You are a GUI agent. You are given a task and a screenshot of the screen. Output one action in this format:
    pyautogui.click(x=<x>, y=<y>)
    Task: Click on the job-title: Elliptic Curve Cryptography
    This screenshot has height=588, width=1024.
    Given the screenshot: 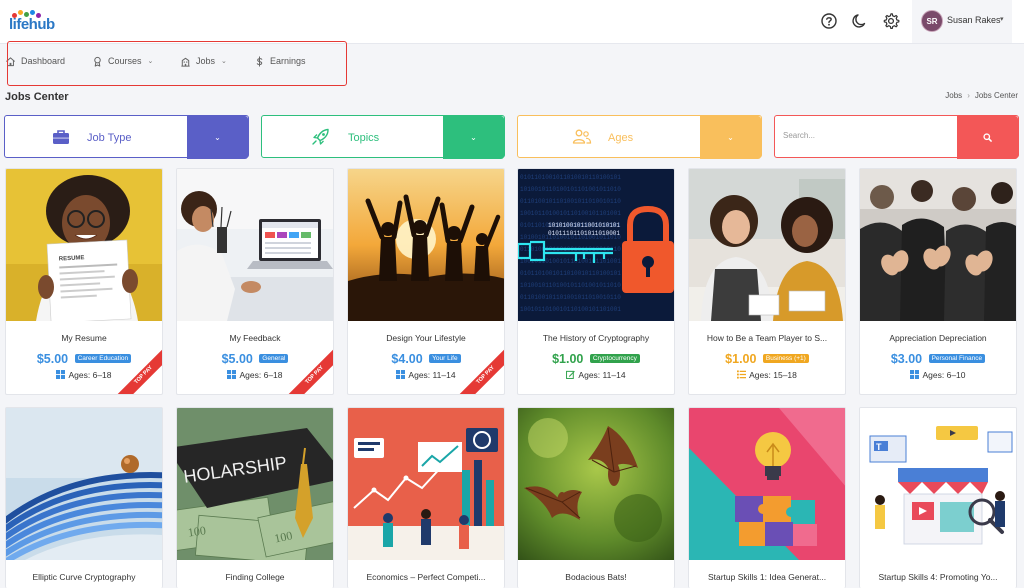 What is the action you would take?
    pyautogui.click(x=84, y=577)
    